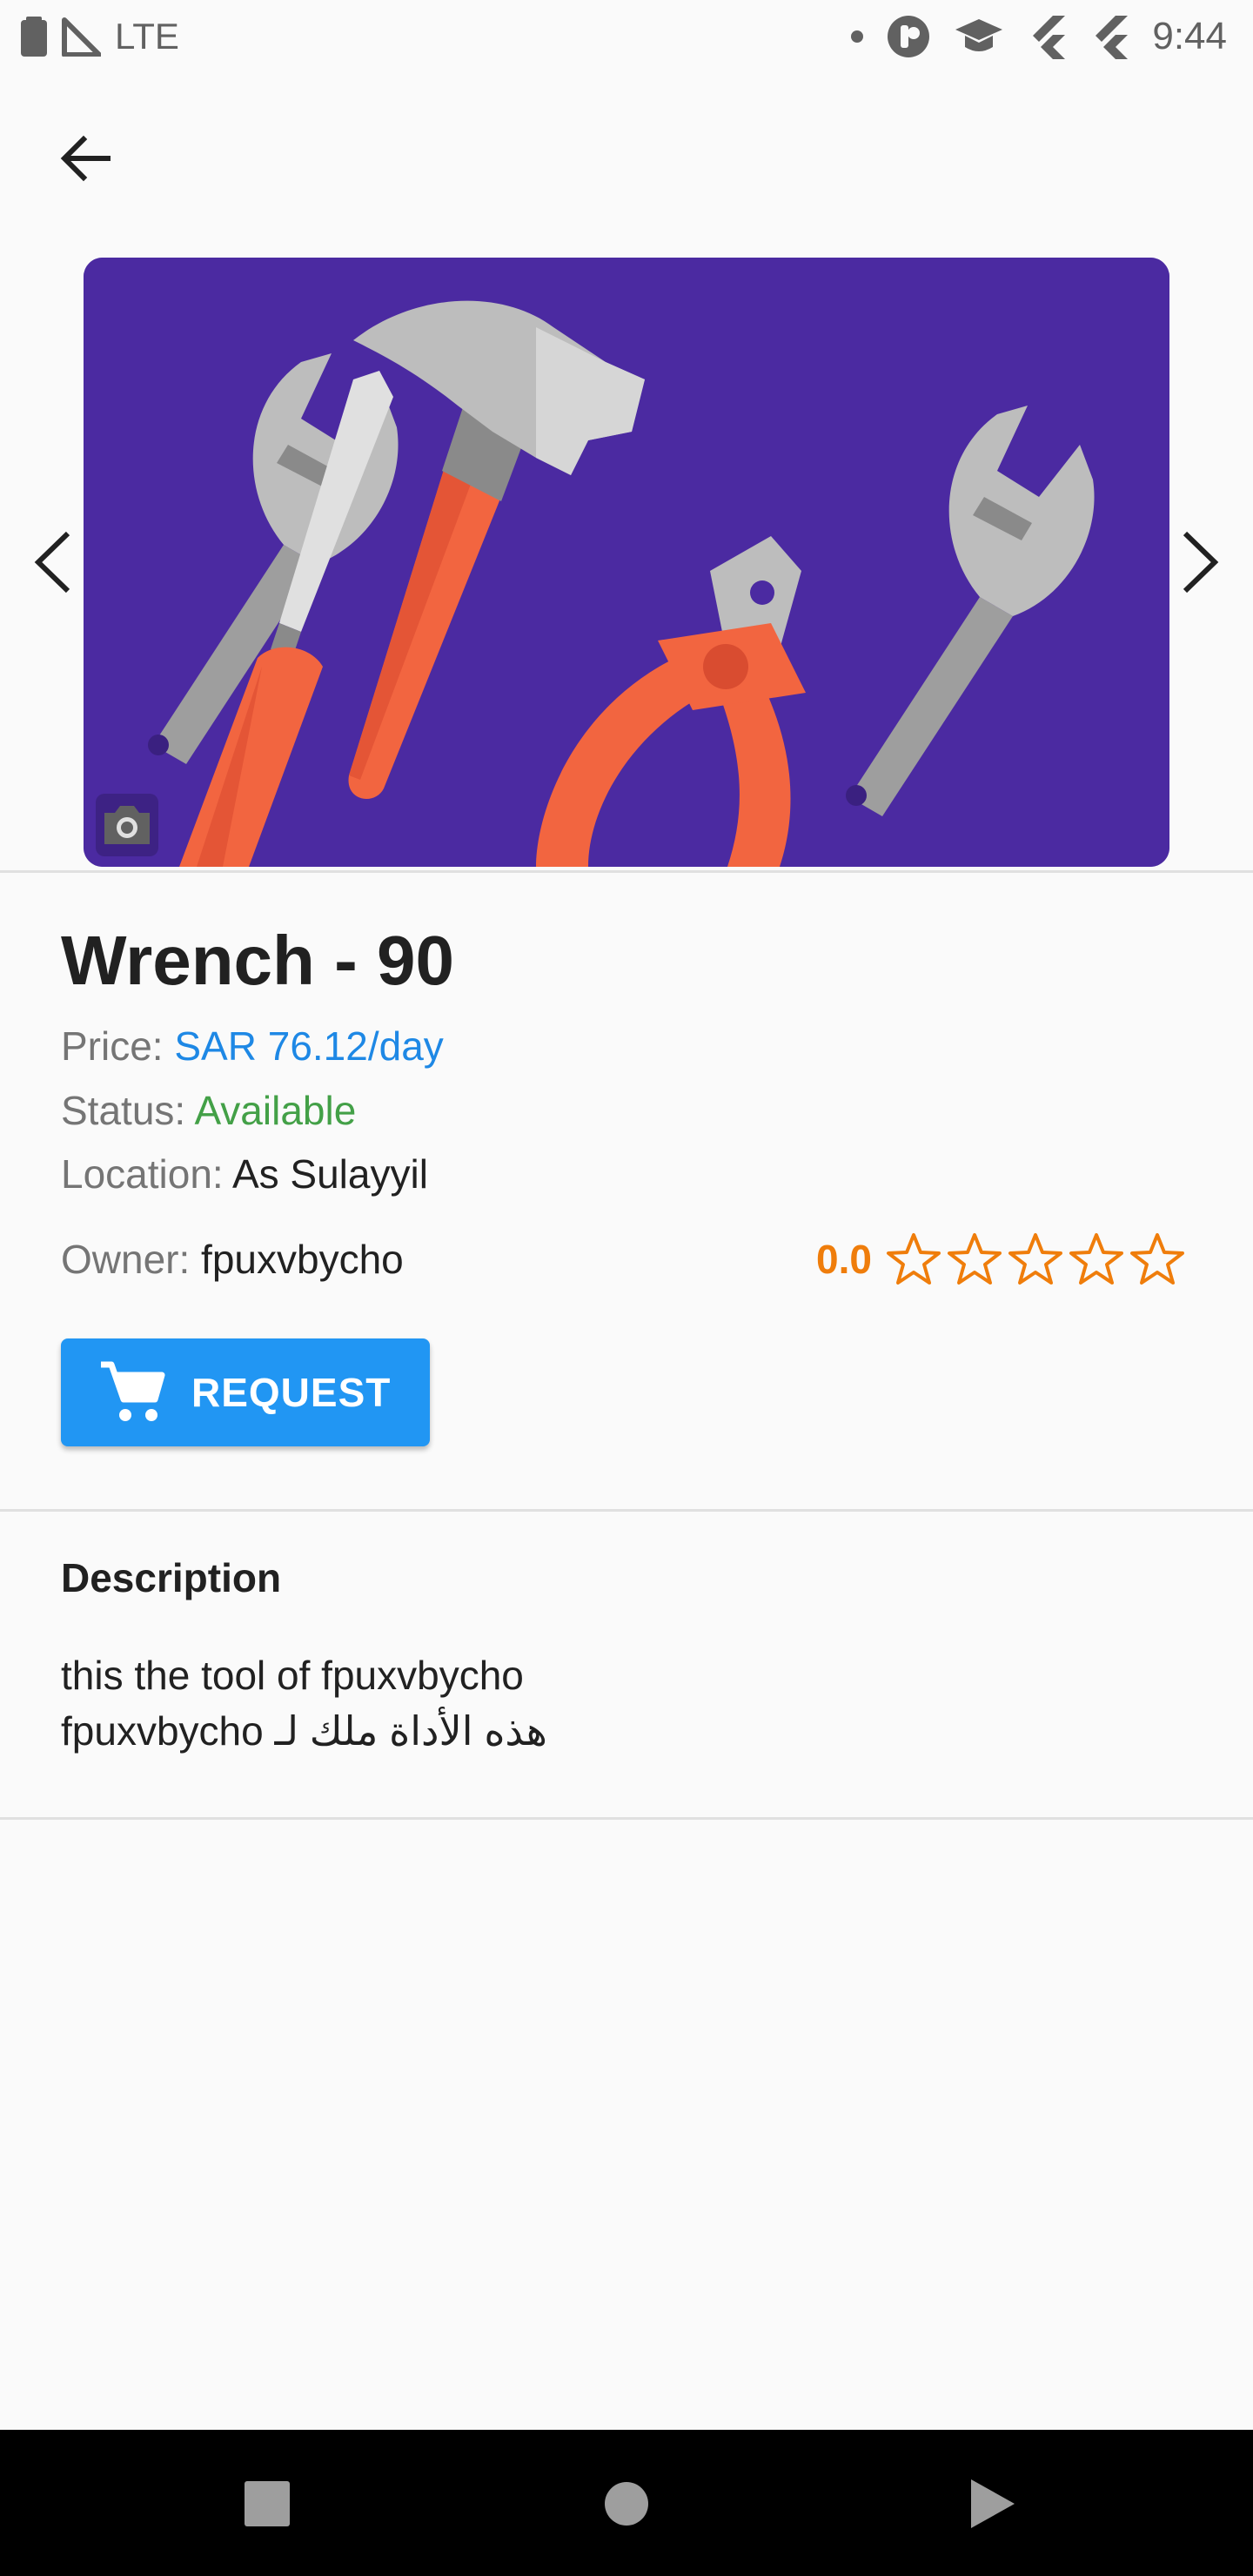 This screenshot has height=2576, width=1253. Describe the element at coordinates (257, 960) in the screenshot. I see `tool-title: Wrench - 90` at that location.